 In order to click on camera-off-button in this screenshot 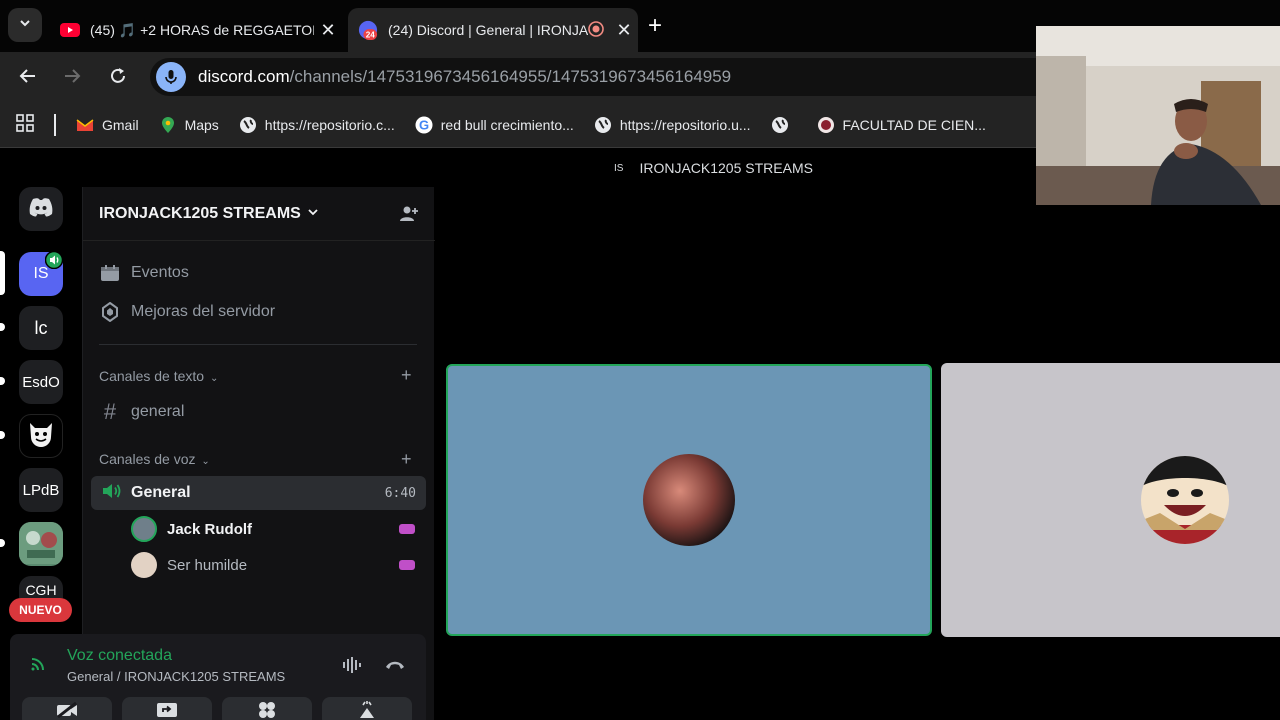, I will do `click(67, 708)`.